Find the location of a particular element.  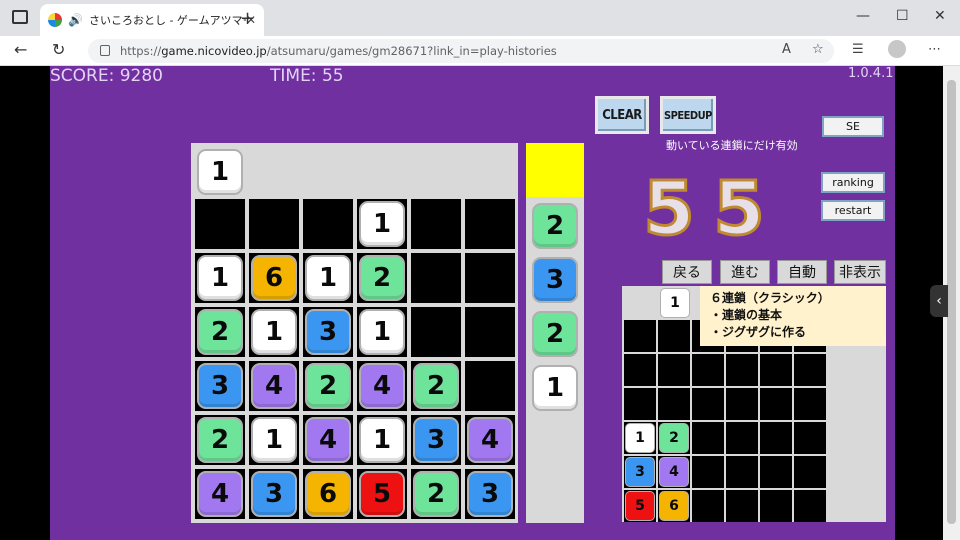

tutorial-tip: ６連鎖（クラシック） ・連鎖の基本 ・ジグザグに作る is located at coordinates (793, 316).